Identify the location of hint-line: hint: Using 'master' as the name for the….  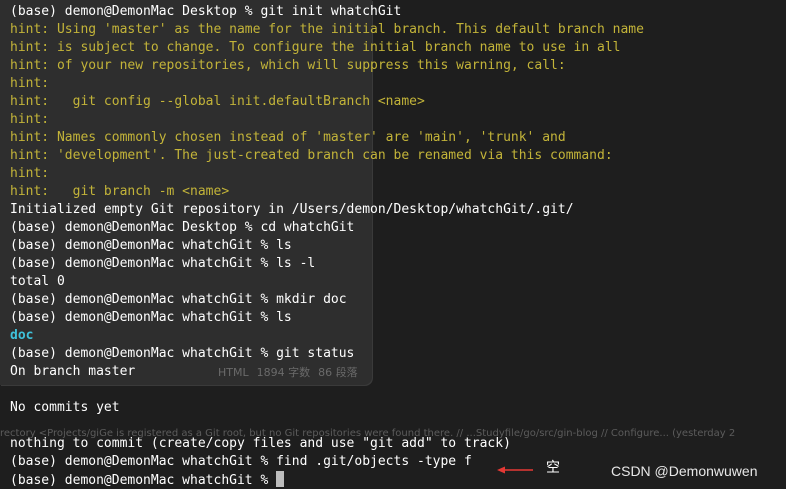
(327, 29).